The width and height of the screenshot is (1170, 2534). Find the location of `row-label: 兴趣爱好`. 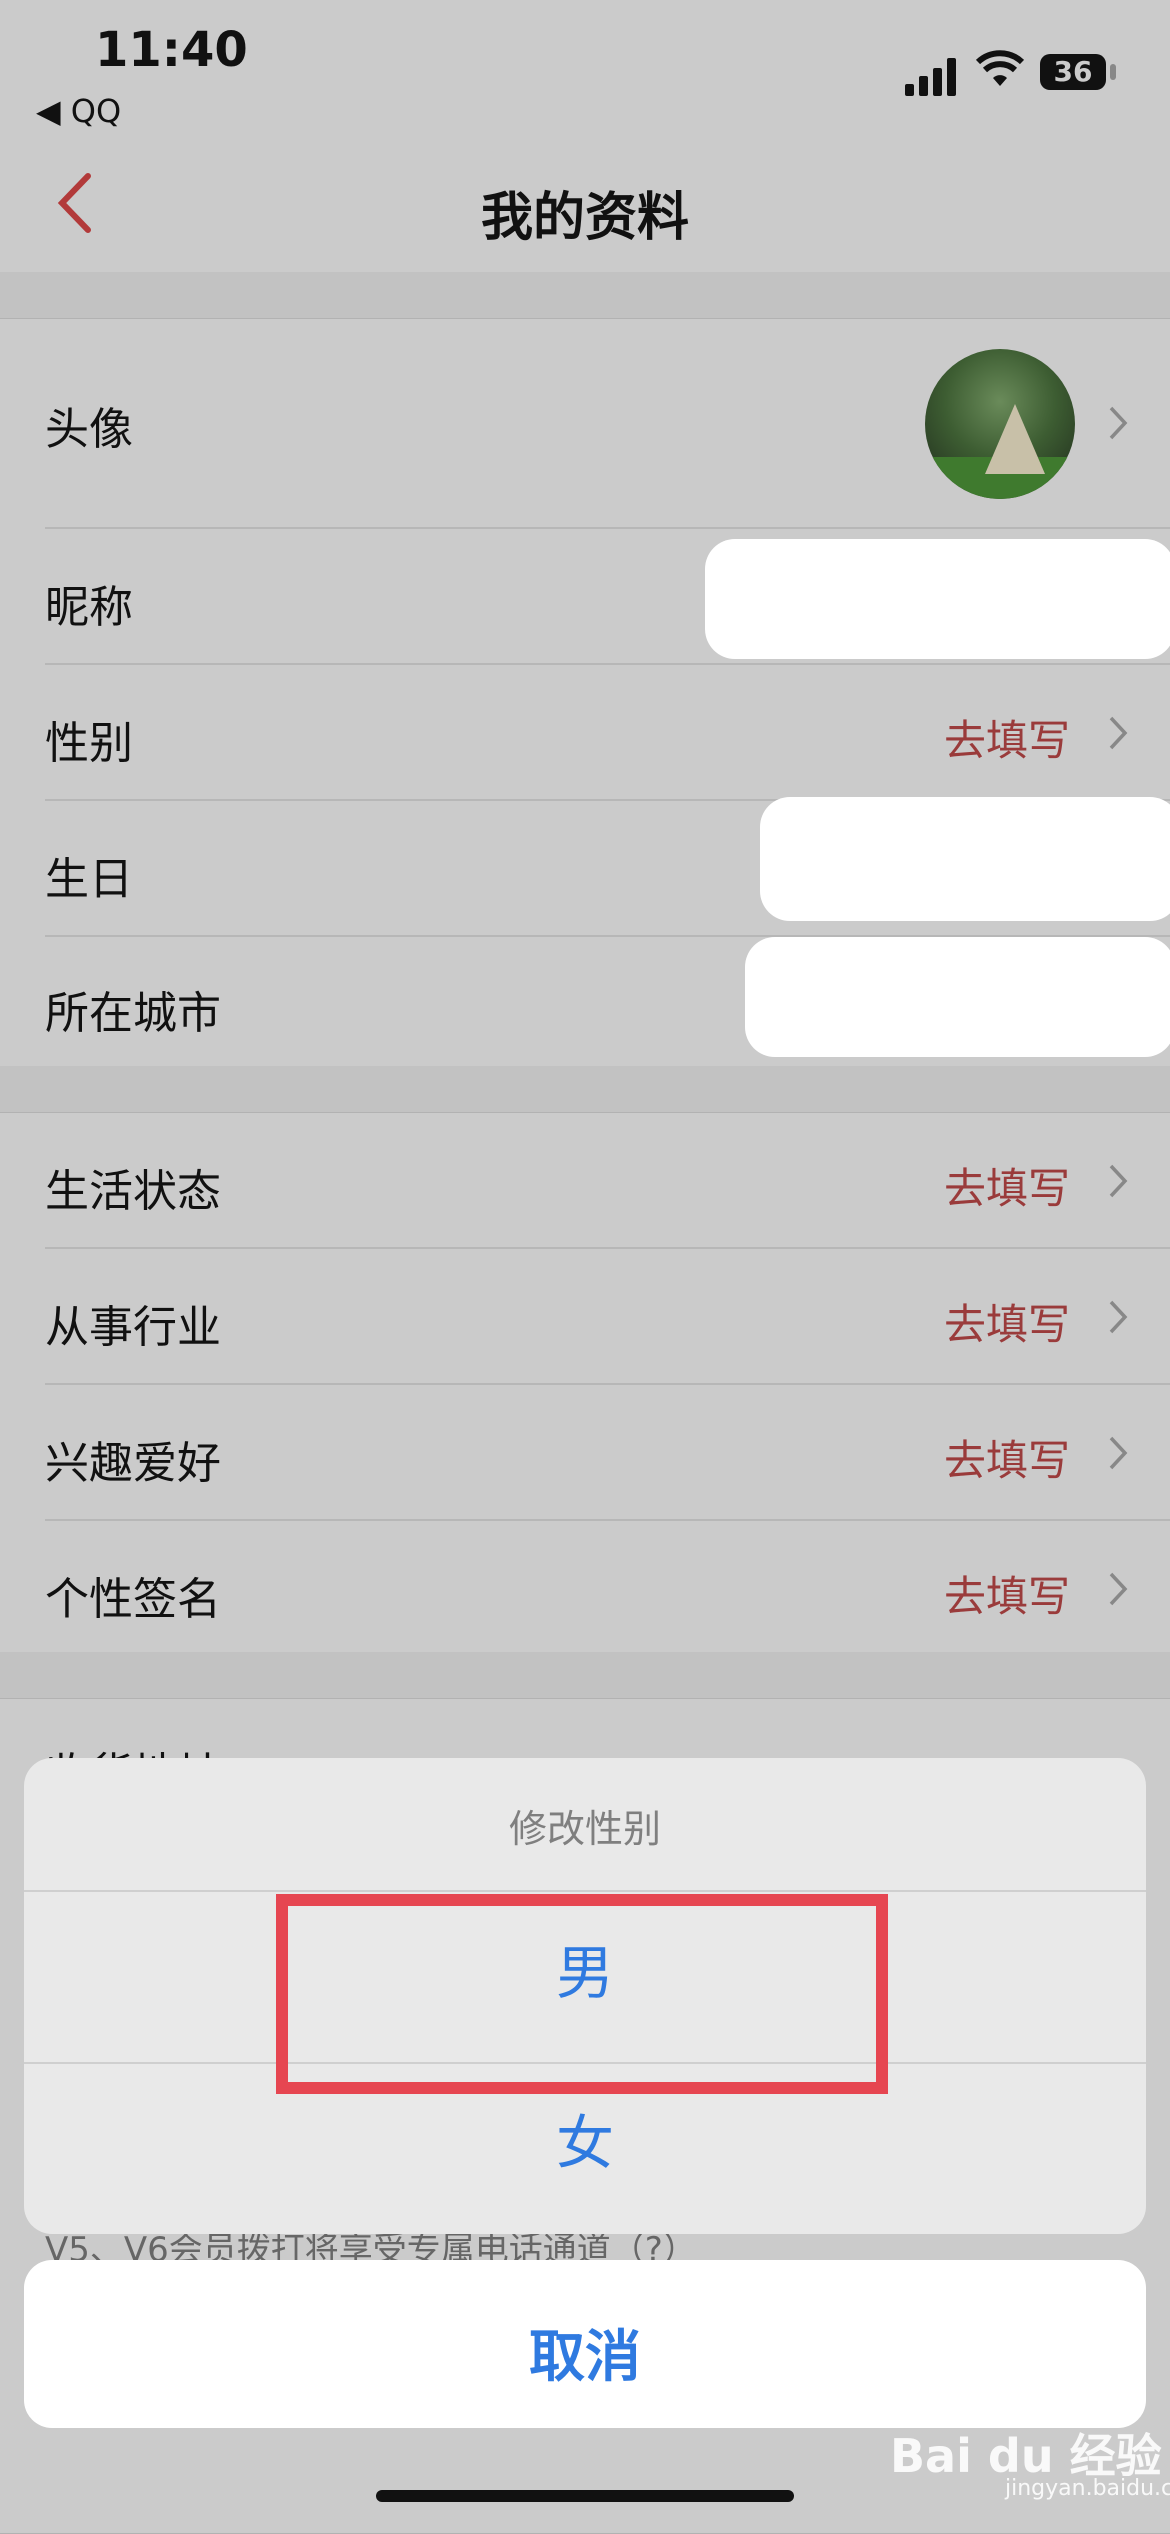

row-label: 兴趣爱好 is located at coordinates (133, 1463).